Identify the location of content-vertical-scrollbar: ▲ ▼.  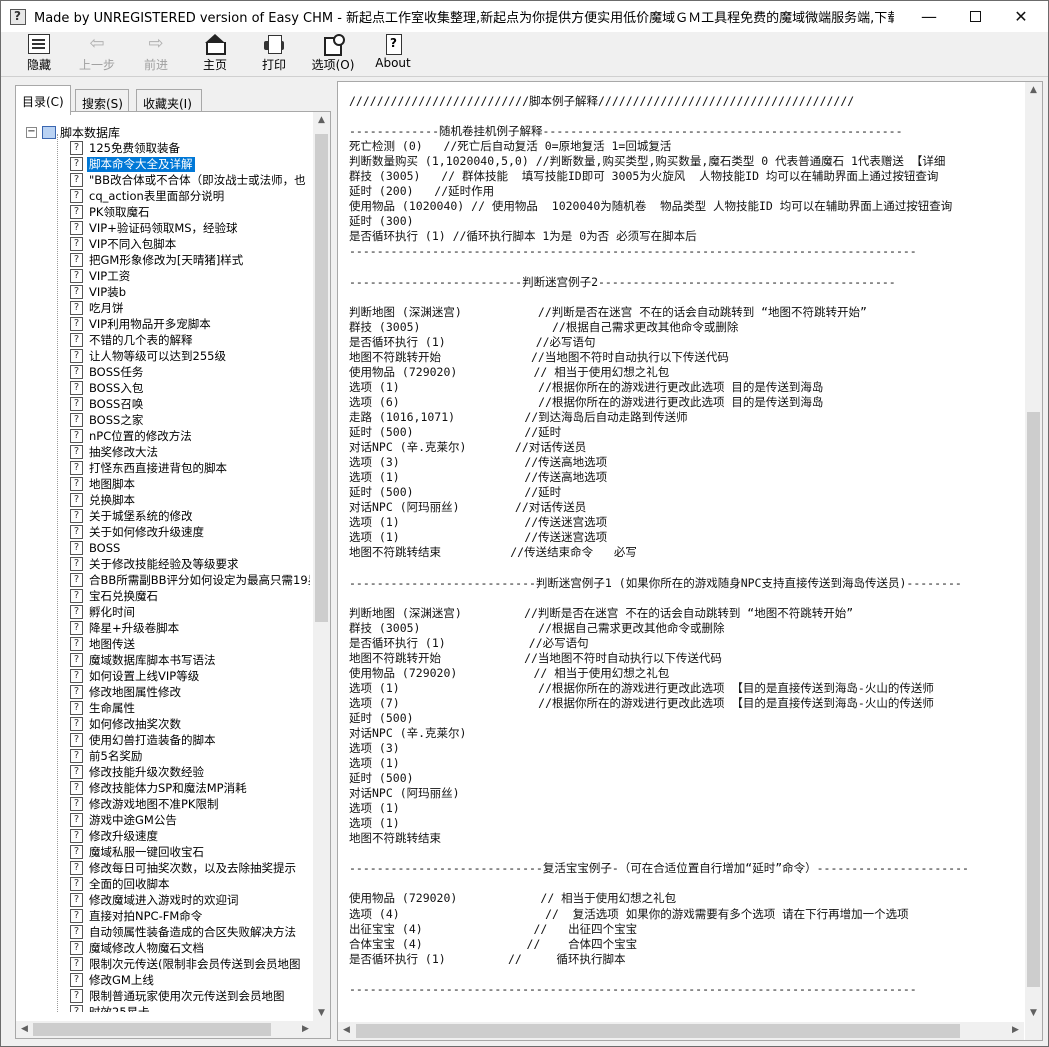
(1033, 552).